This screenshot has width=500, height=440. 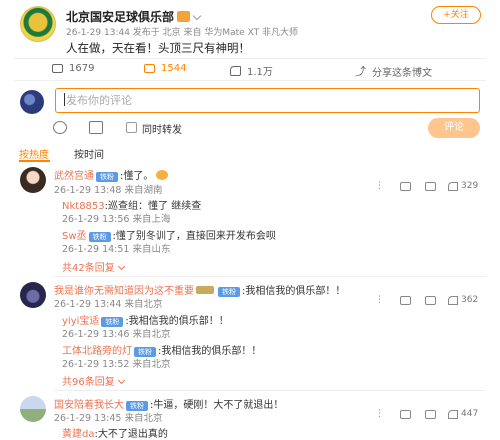 I want to click on comment-body: 国安陪着我长大 铁粉:牛逼，硬刚！大不了就退出！, so click(x=168, y=403).